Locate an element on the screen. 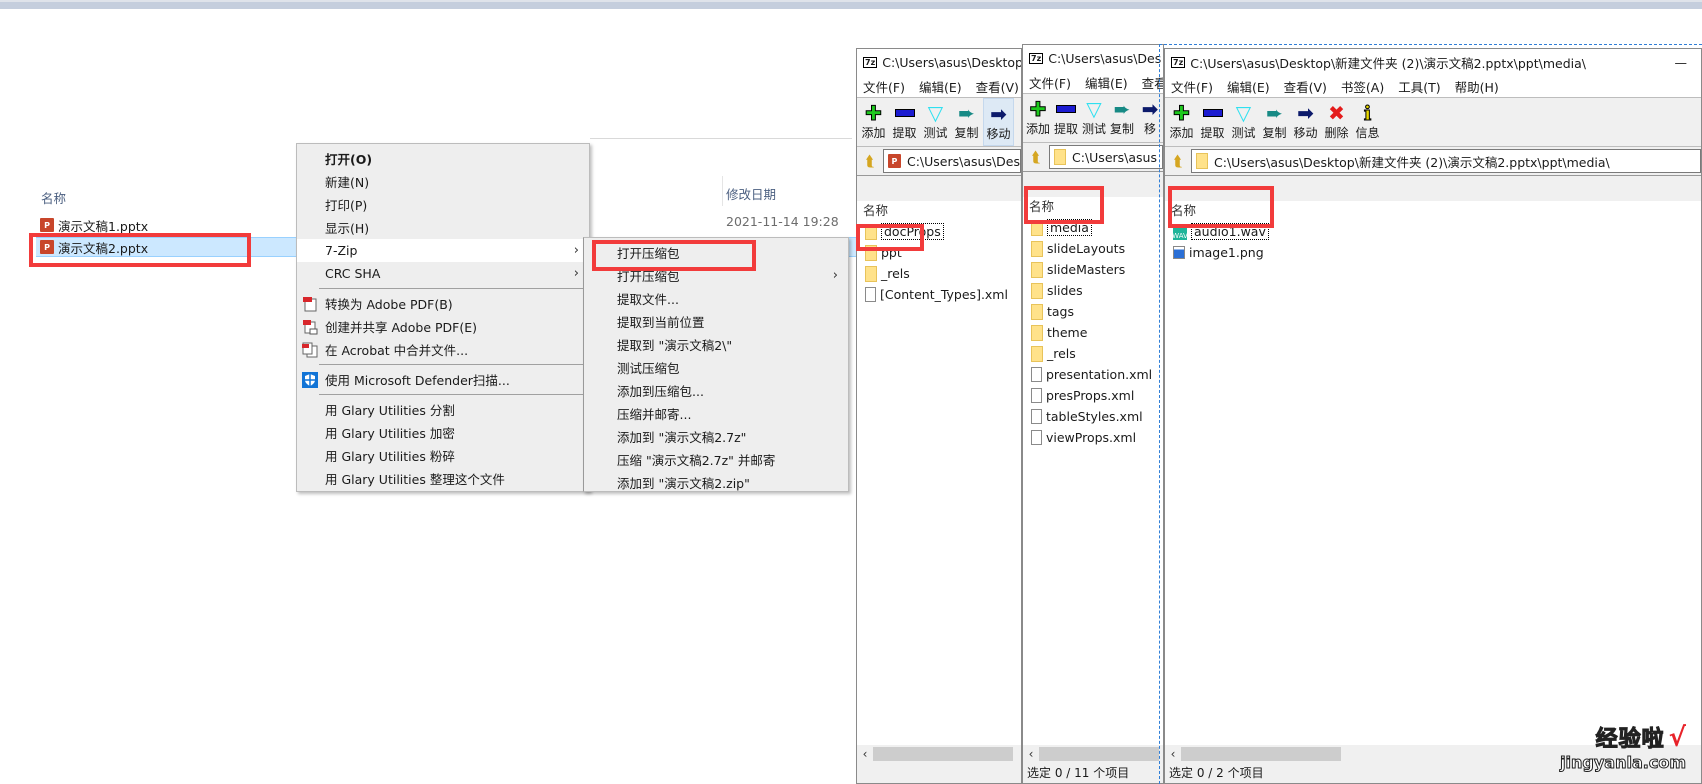  list-item: [Content_Types].xml is located at coordinates (939, 294).